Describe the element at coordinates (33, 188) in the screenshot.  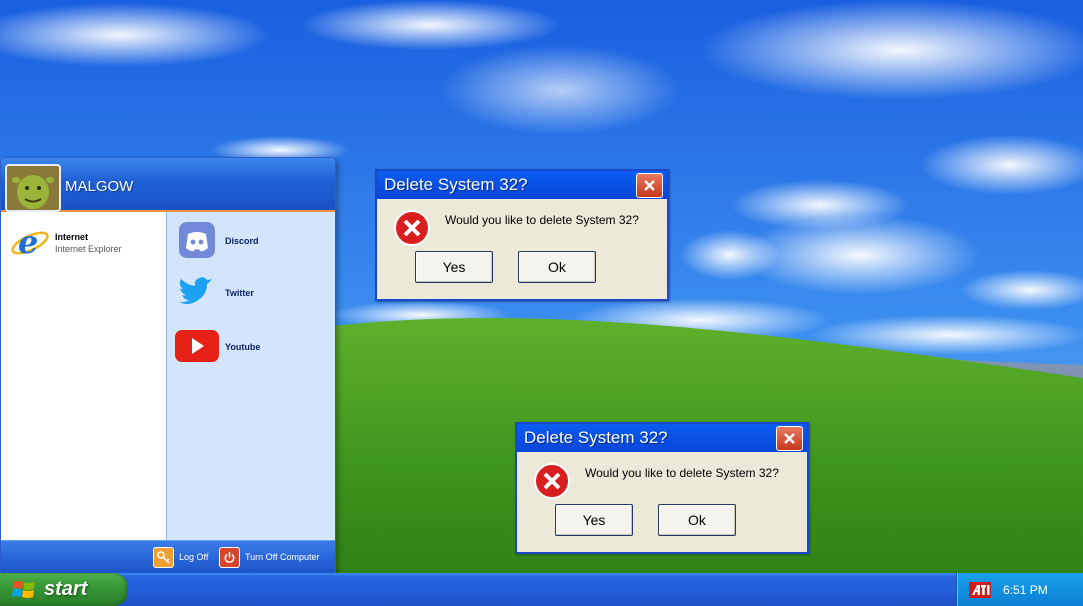
I see `user-avatar` at that location.